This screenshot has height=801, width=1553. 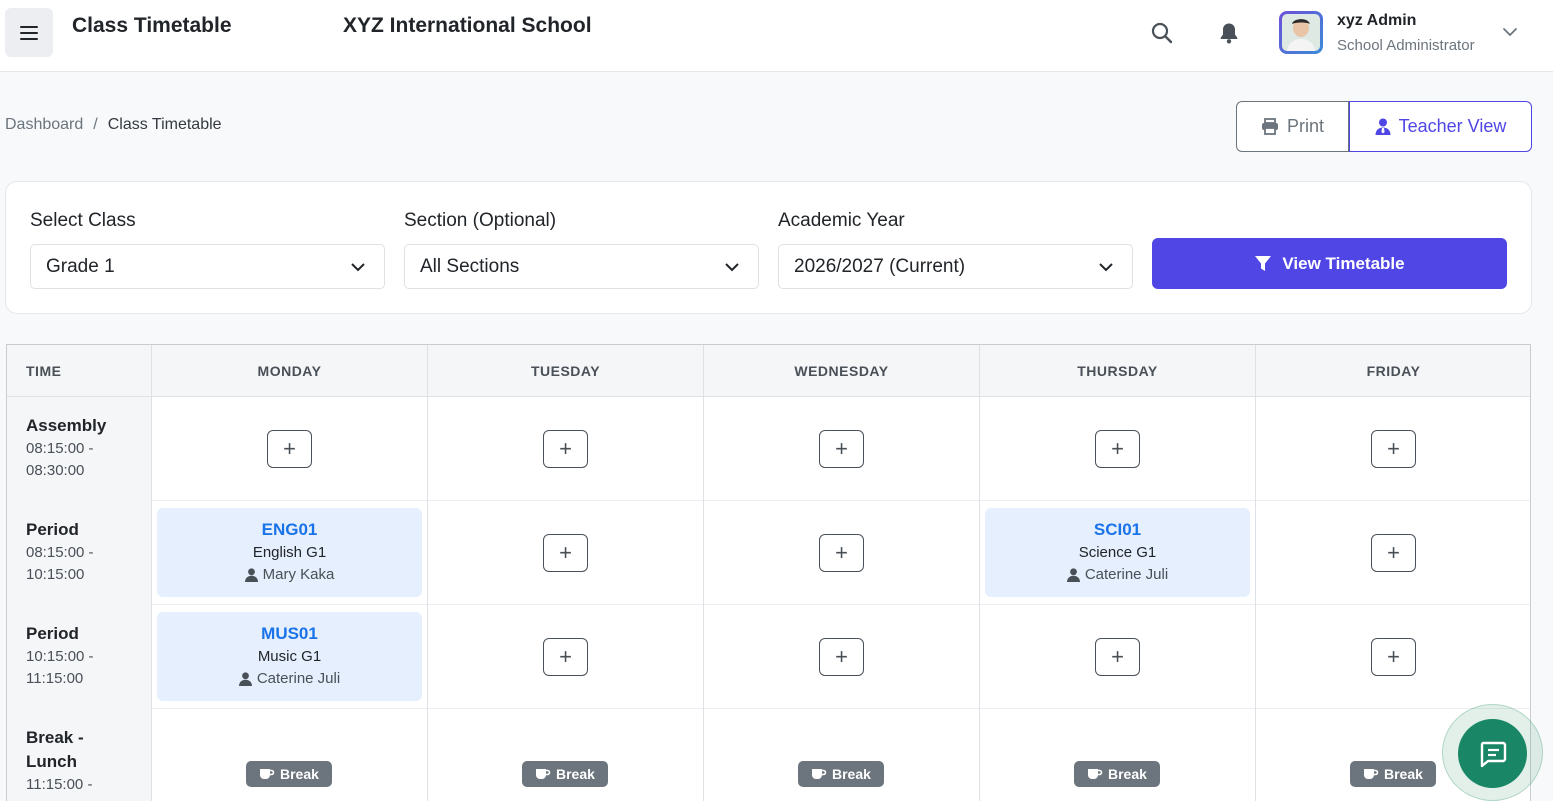 I want to click on header-wednesday: WEDNESDAY, so click(x=841, y=371).